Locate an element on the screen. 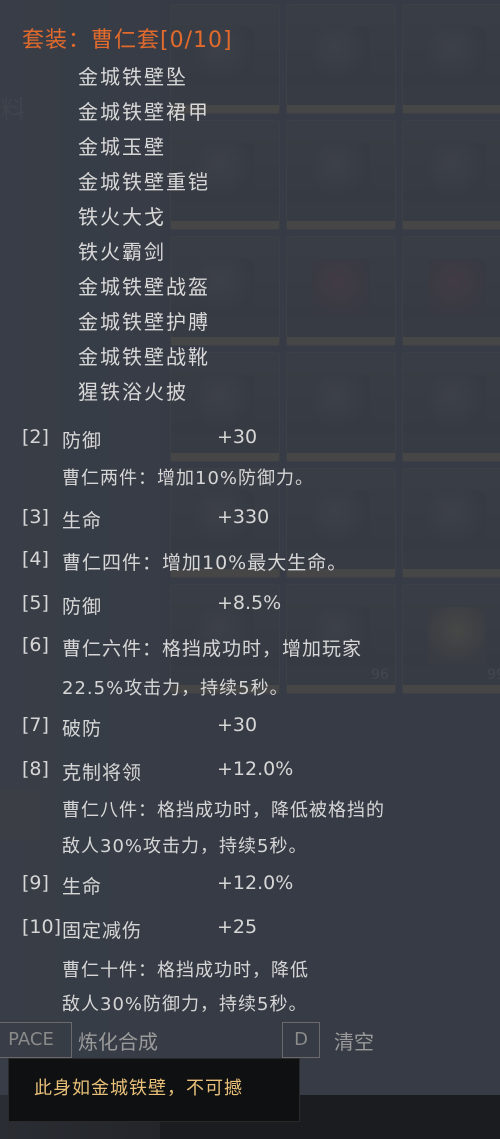 This screenshot has height=1139, width=500. bonus-desc: 曹仁十件：格挡成功时，降低 is located at coordinates (185, 970).